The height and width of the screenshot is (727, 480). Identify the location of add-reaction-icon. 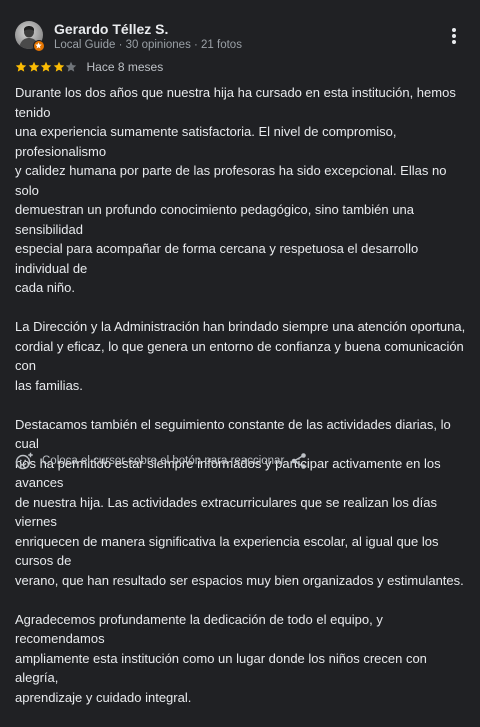
(24, 461).